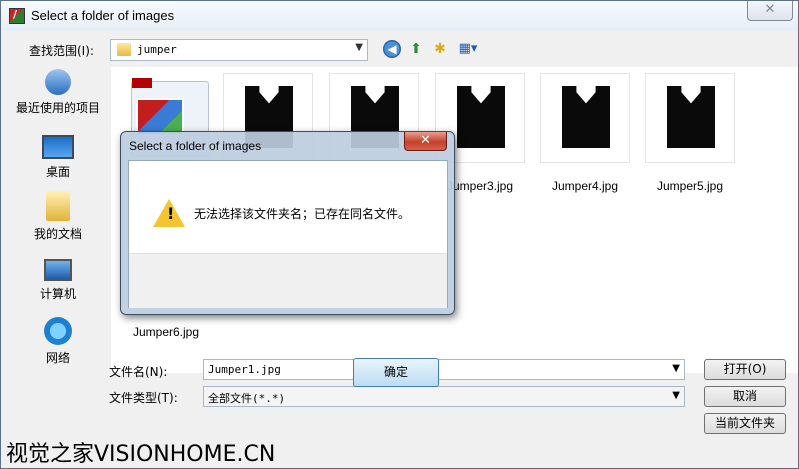 Image resolution: width=799 pixels, height=469 pixels. Describe the element at coordinates (57, 172) in the screenshot. I see `place-label: 桌面` at that location.